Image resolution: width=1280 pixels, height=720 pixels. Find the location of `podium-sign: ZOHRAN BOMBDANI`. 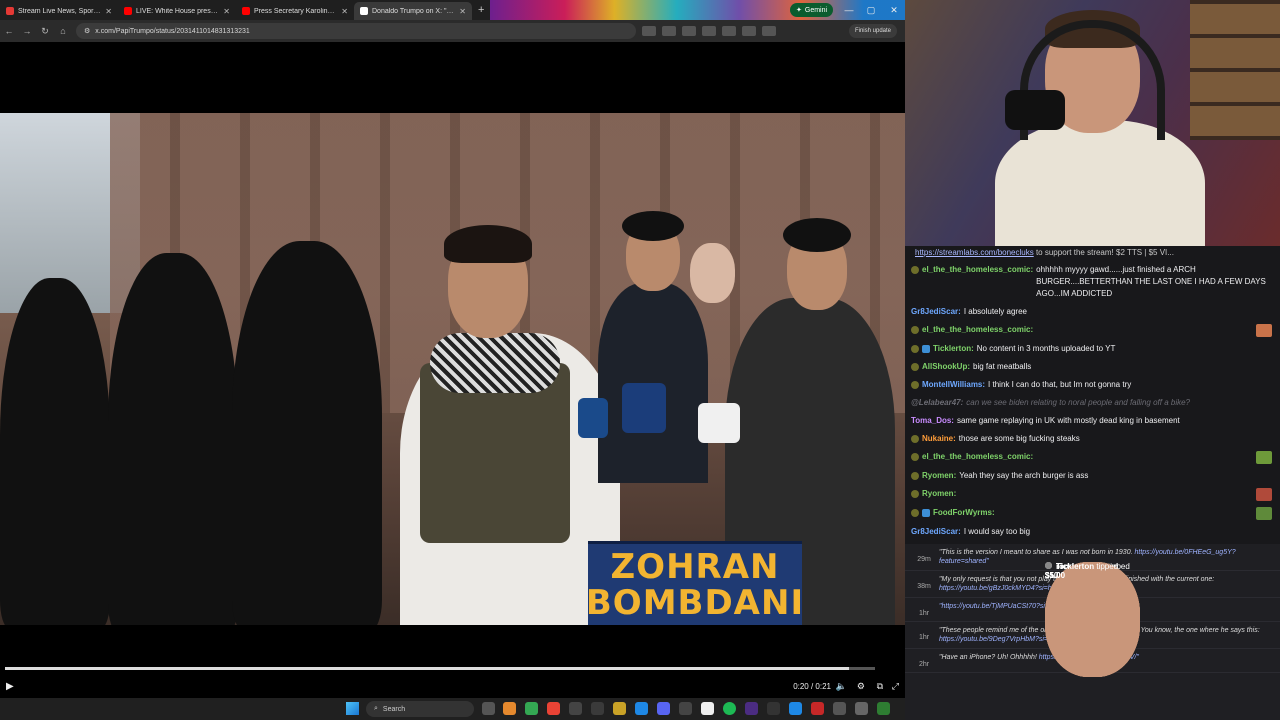

podium-sign: ZOHRAN BOMBDANI is located at coordinates (695, 583).